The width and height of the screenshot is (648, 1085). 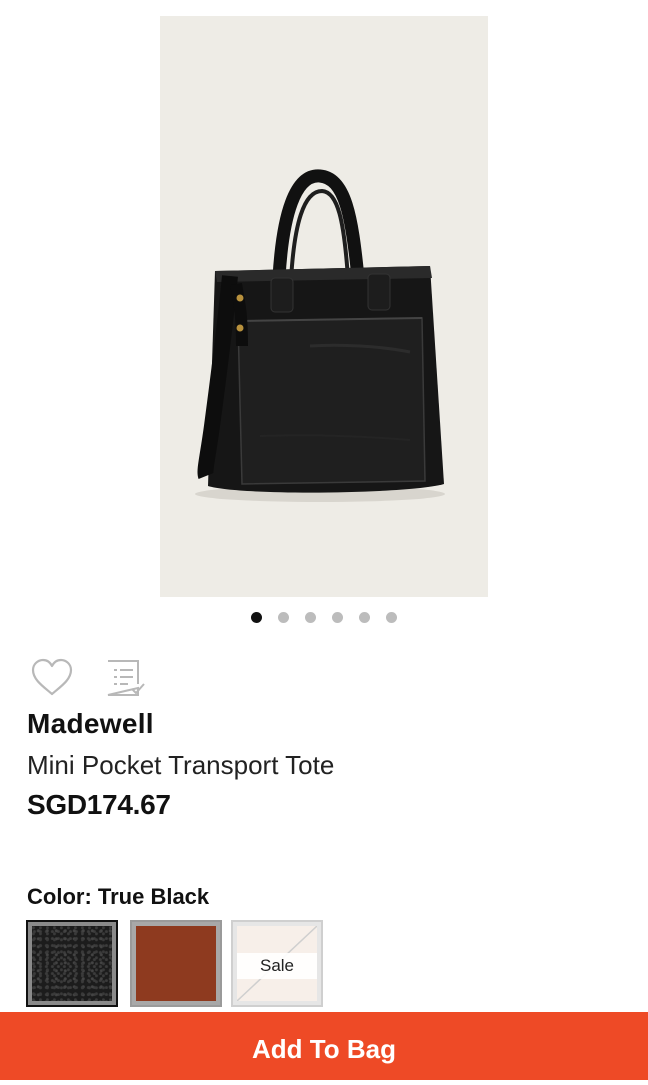 What do you see at coordinates (181, 765) in the screenshot?
I see `product-title: Mini Pocket Transport Tote` at bounding box center [181, 765].